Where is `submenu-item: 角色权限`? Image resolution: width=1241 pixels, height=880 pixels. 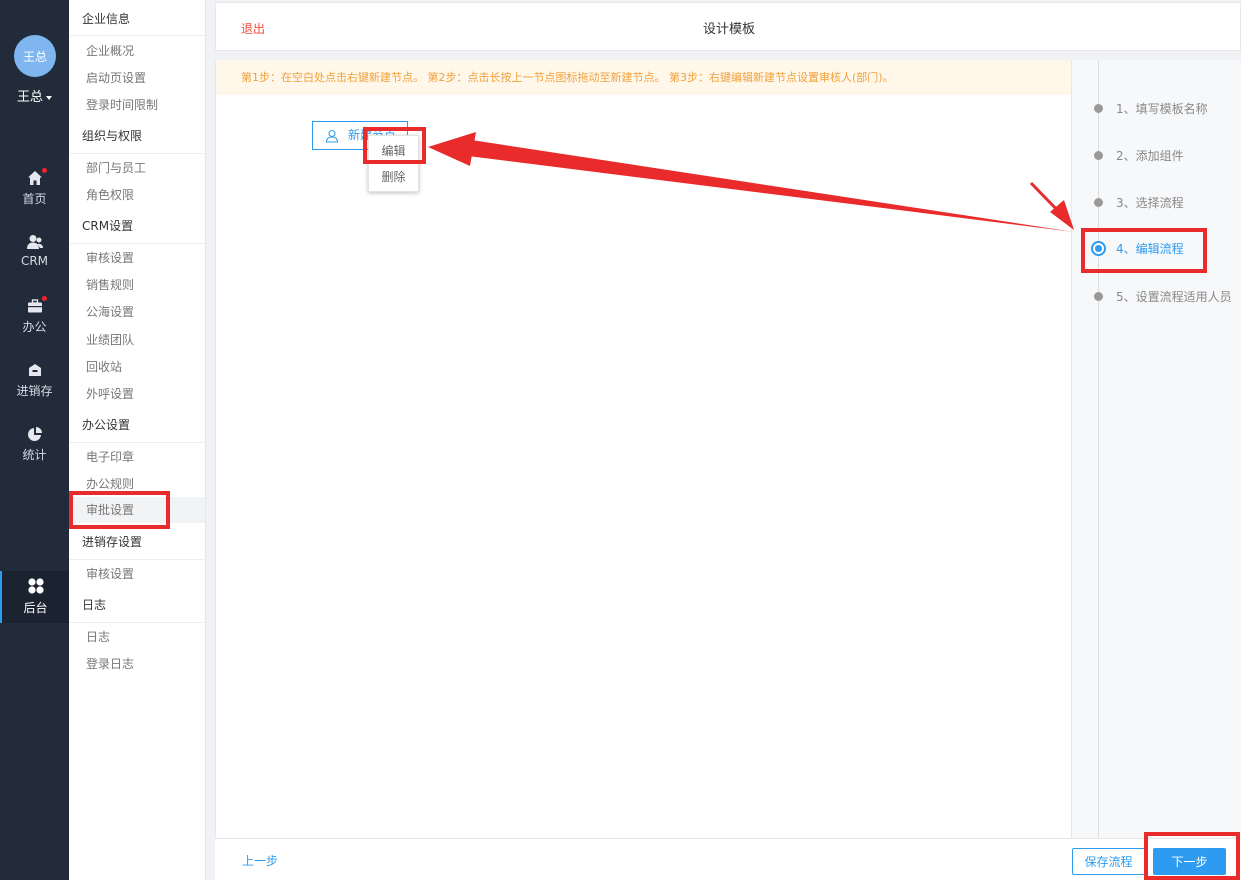
submenu-item: 角色权限 is located at coordinates (110, 194).